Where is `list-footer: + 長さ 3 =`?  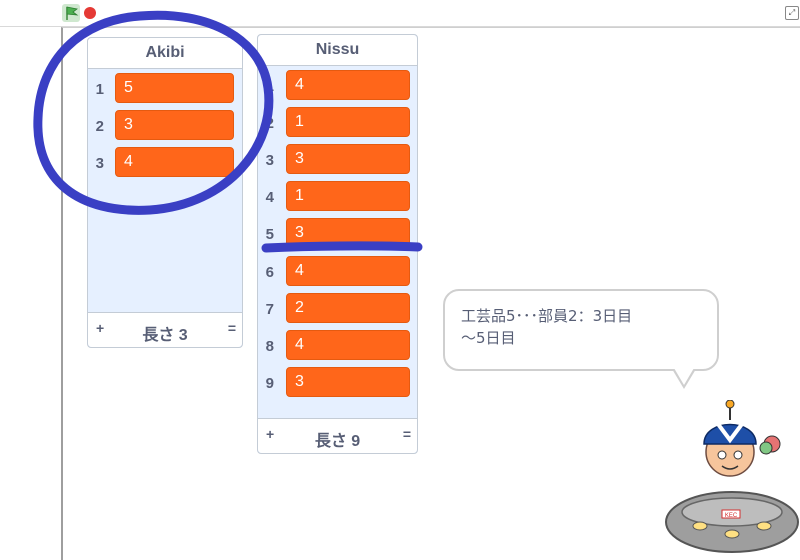 list-footer: + 長さ 3 = is located at coordinates (165, 329).